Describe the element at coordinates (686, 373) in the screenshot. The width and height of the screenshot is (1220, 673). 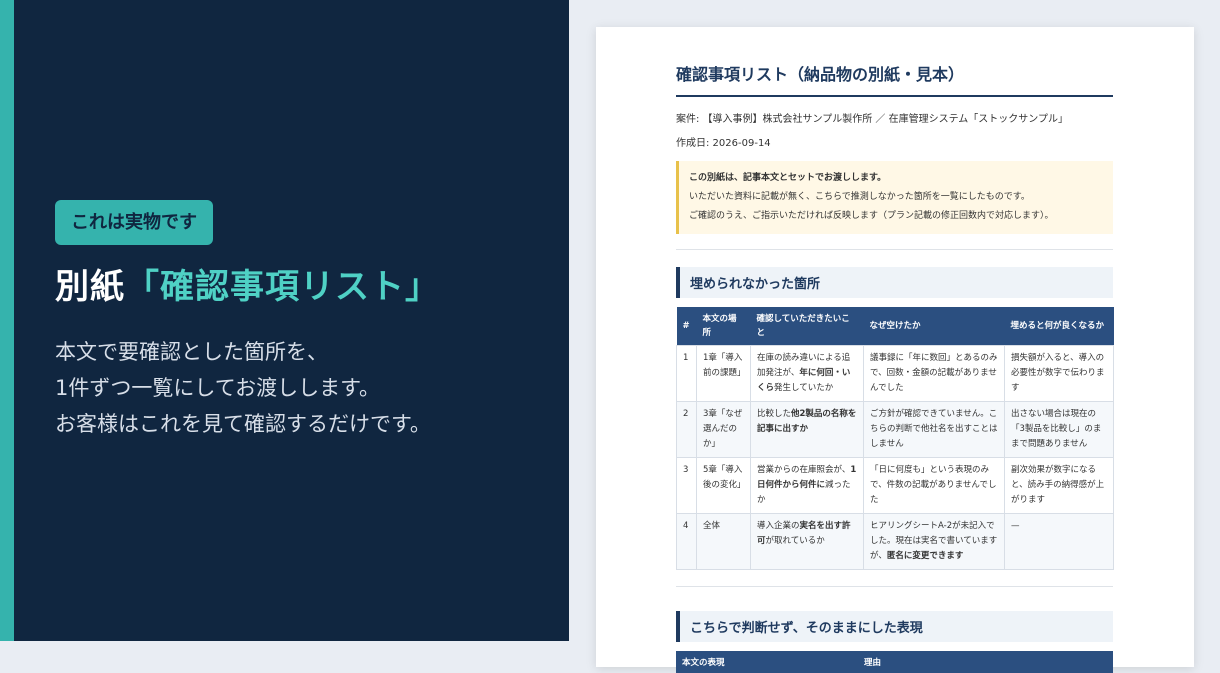
I see `row-number: 1` at that location.